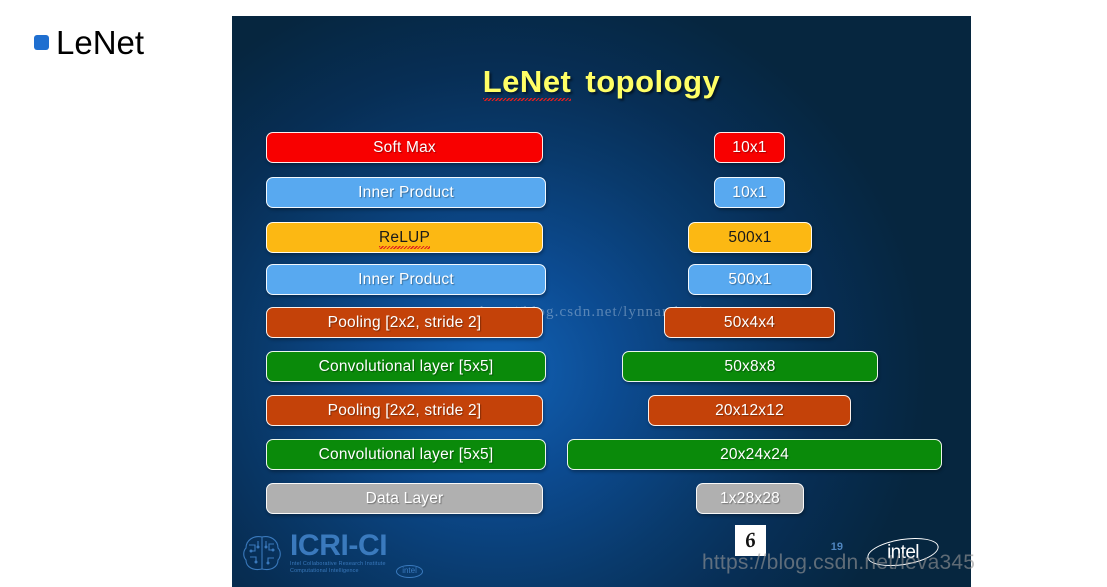 Image resolution: width=1107 pixels, height=587 pixels. I want to click on mnist-digit-label: 6, so click(750, 540).